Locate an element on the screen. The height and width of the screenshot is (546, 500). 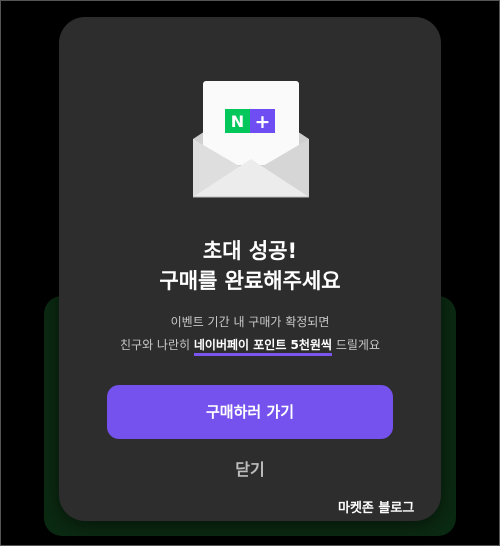
description-prefix: 친구와 나란히 is located at coordinates (156, 345).